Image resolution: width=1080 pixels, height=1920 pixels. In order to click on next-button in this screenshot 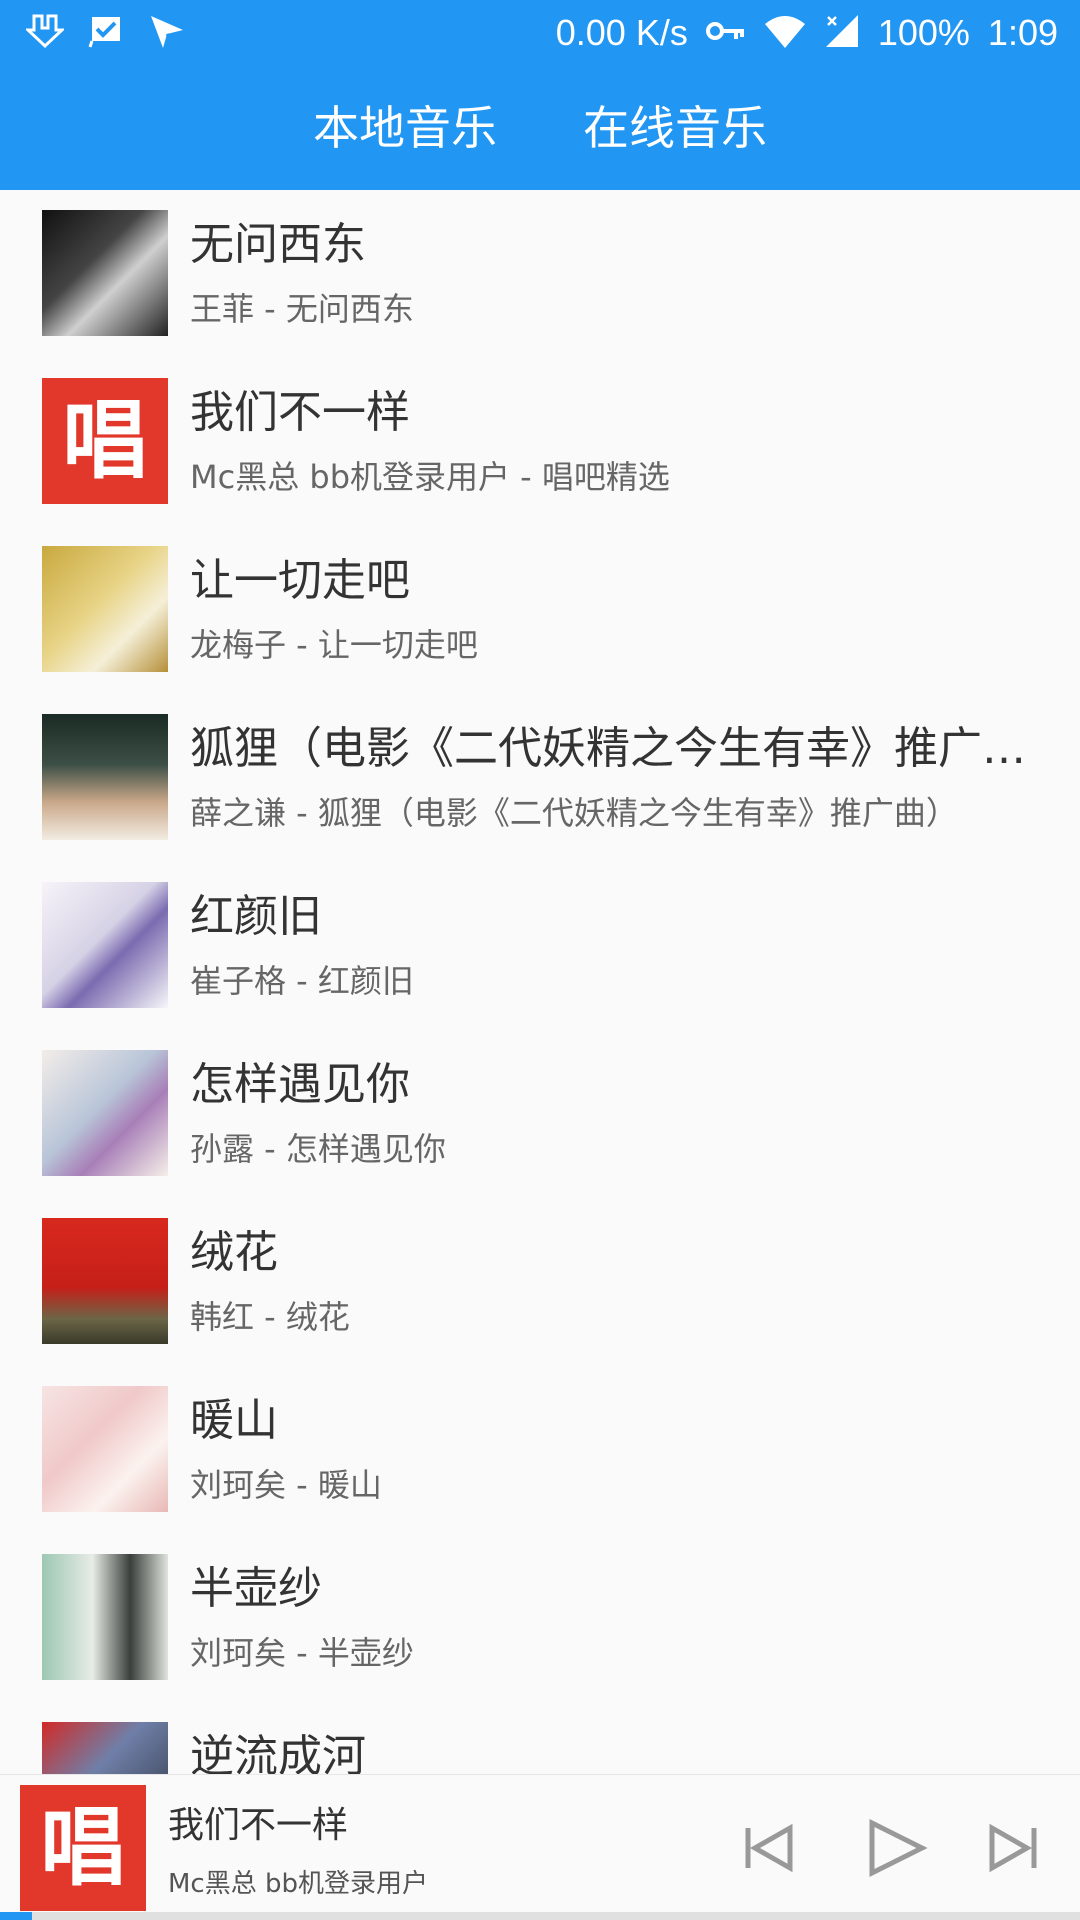, I will do `click(1011, 1848)`.